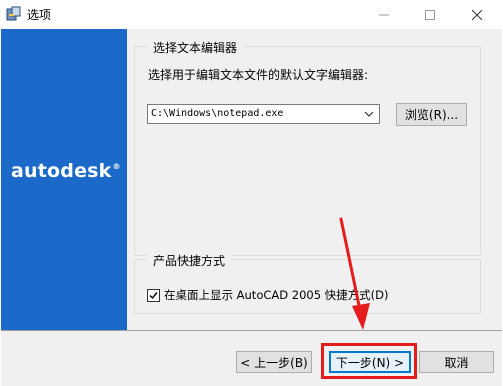 This screenshot has width=503, height=386. I want to click on editor-path-combobox: C:\Windows\notepad.exe, so click(263, 114).